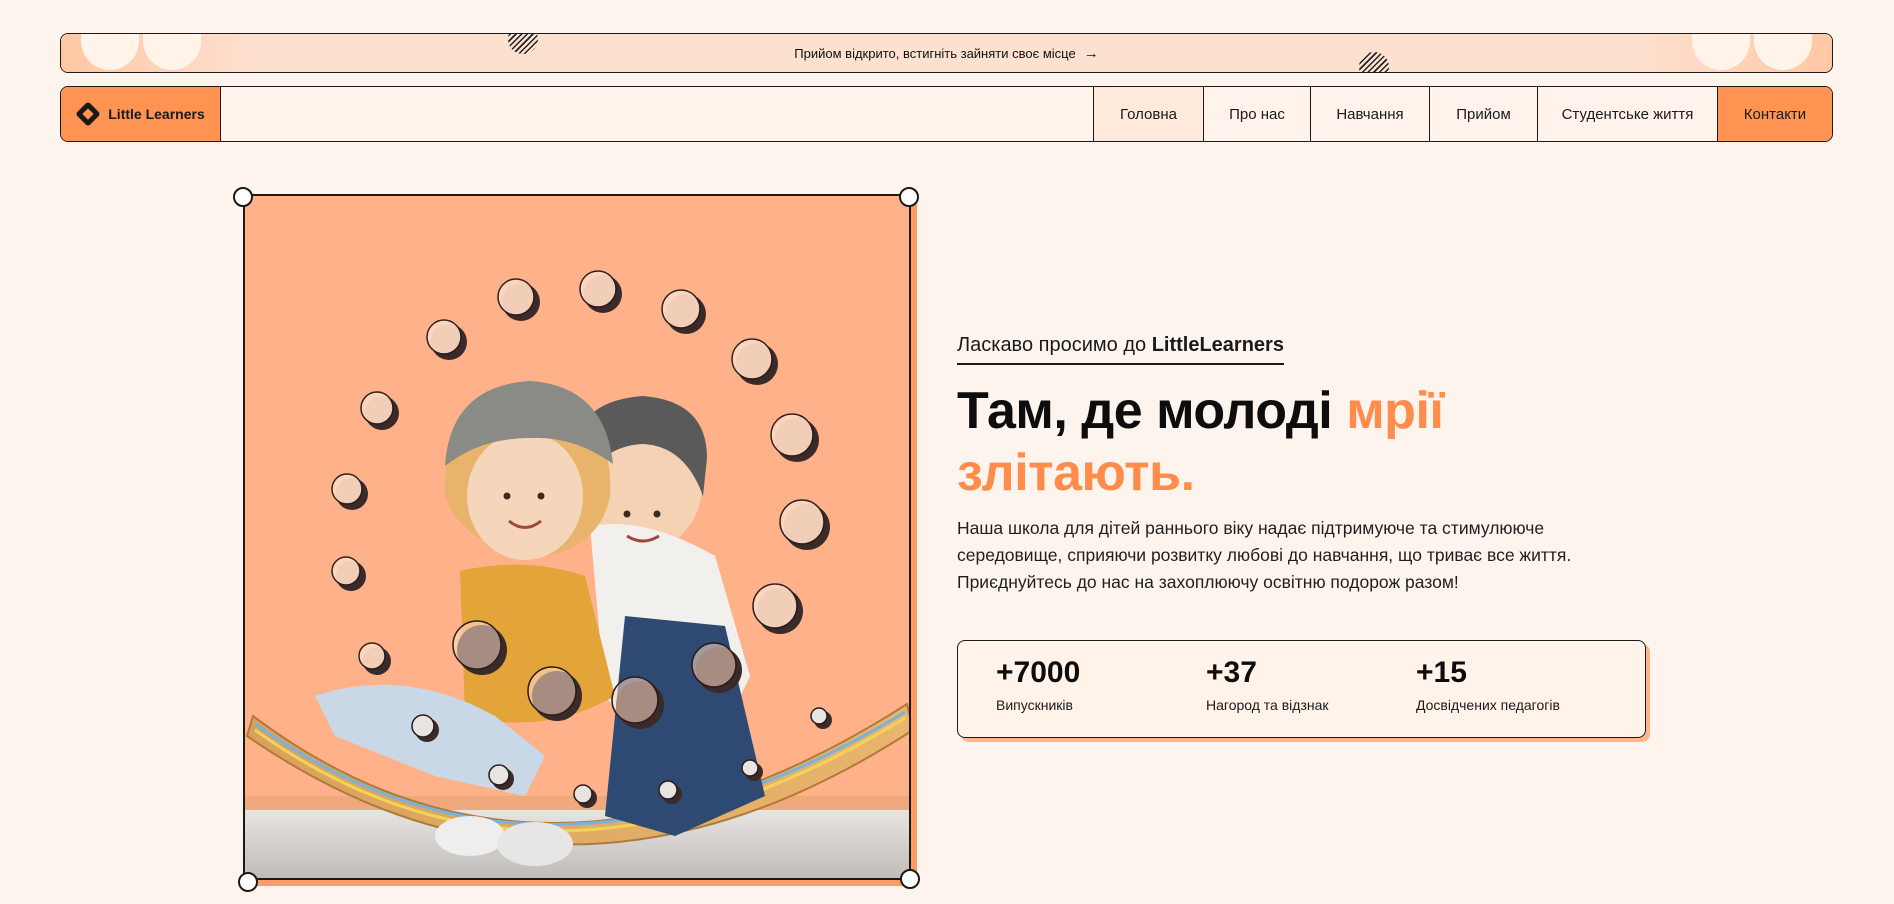  Describe the element at coordinates (1052, 345) in the screenshot. I see `welcome-prefix: Ласкаво просимо до` at that location.